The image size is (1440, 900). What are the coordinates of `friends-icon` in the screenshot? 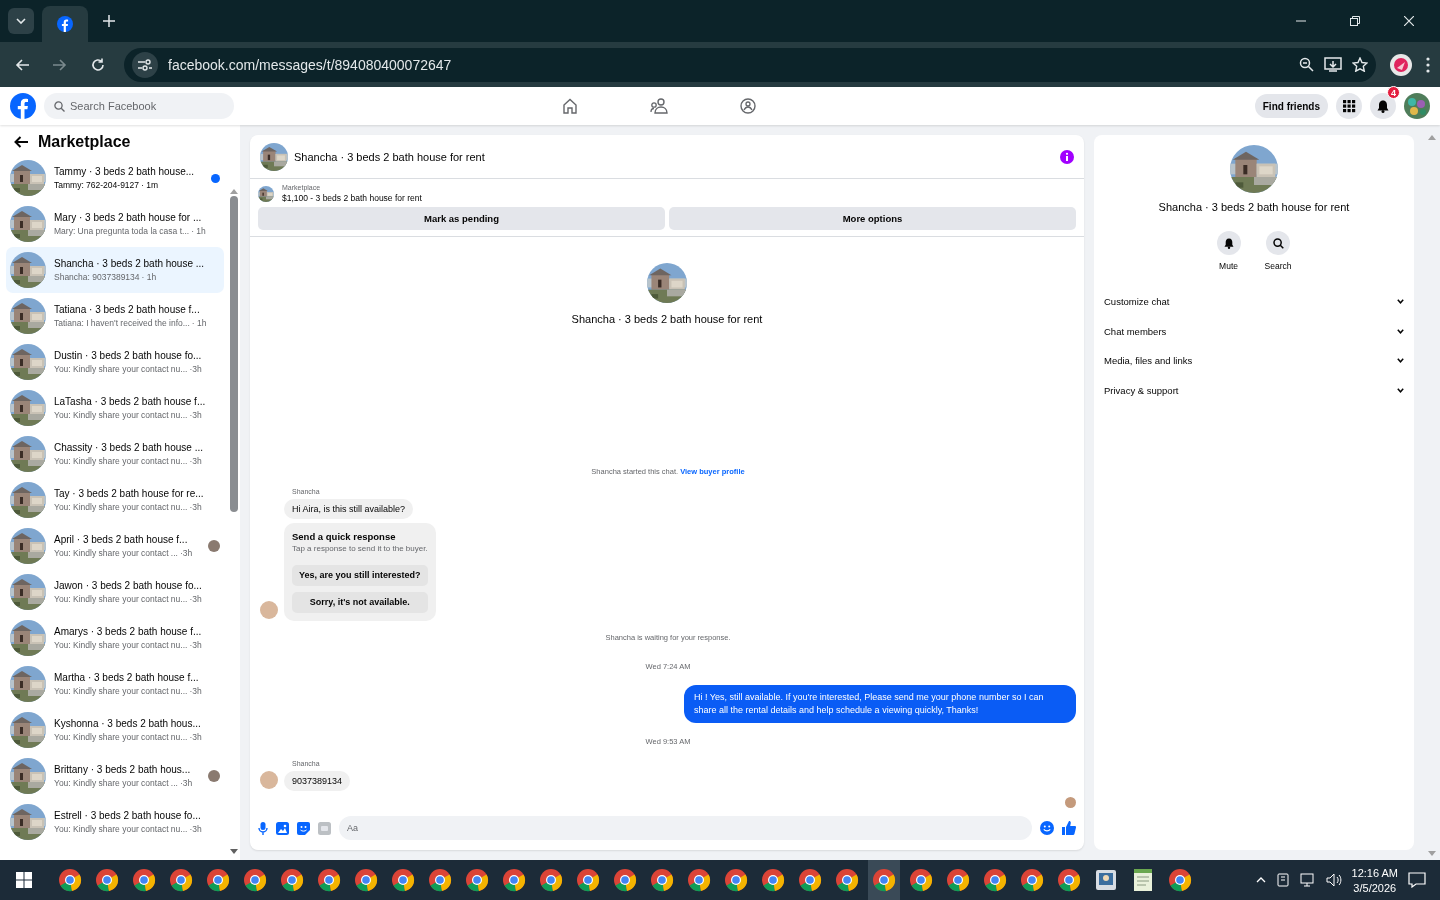 It's located at (659, 106).